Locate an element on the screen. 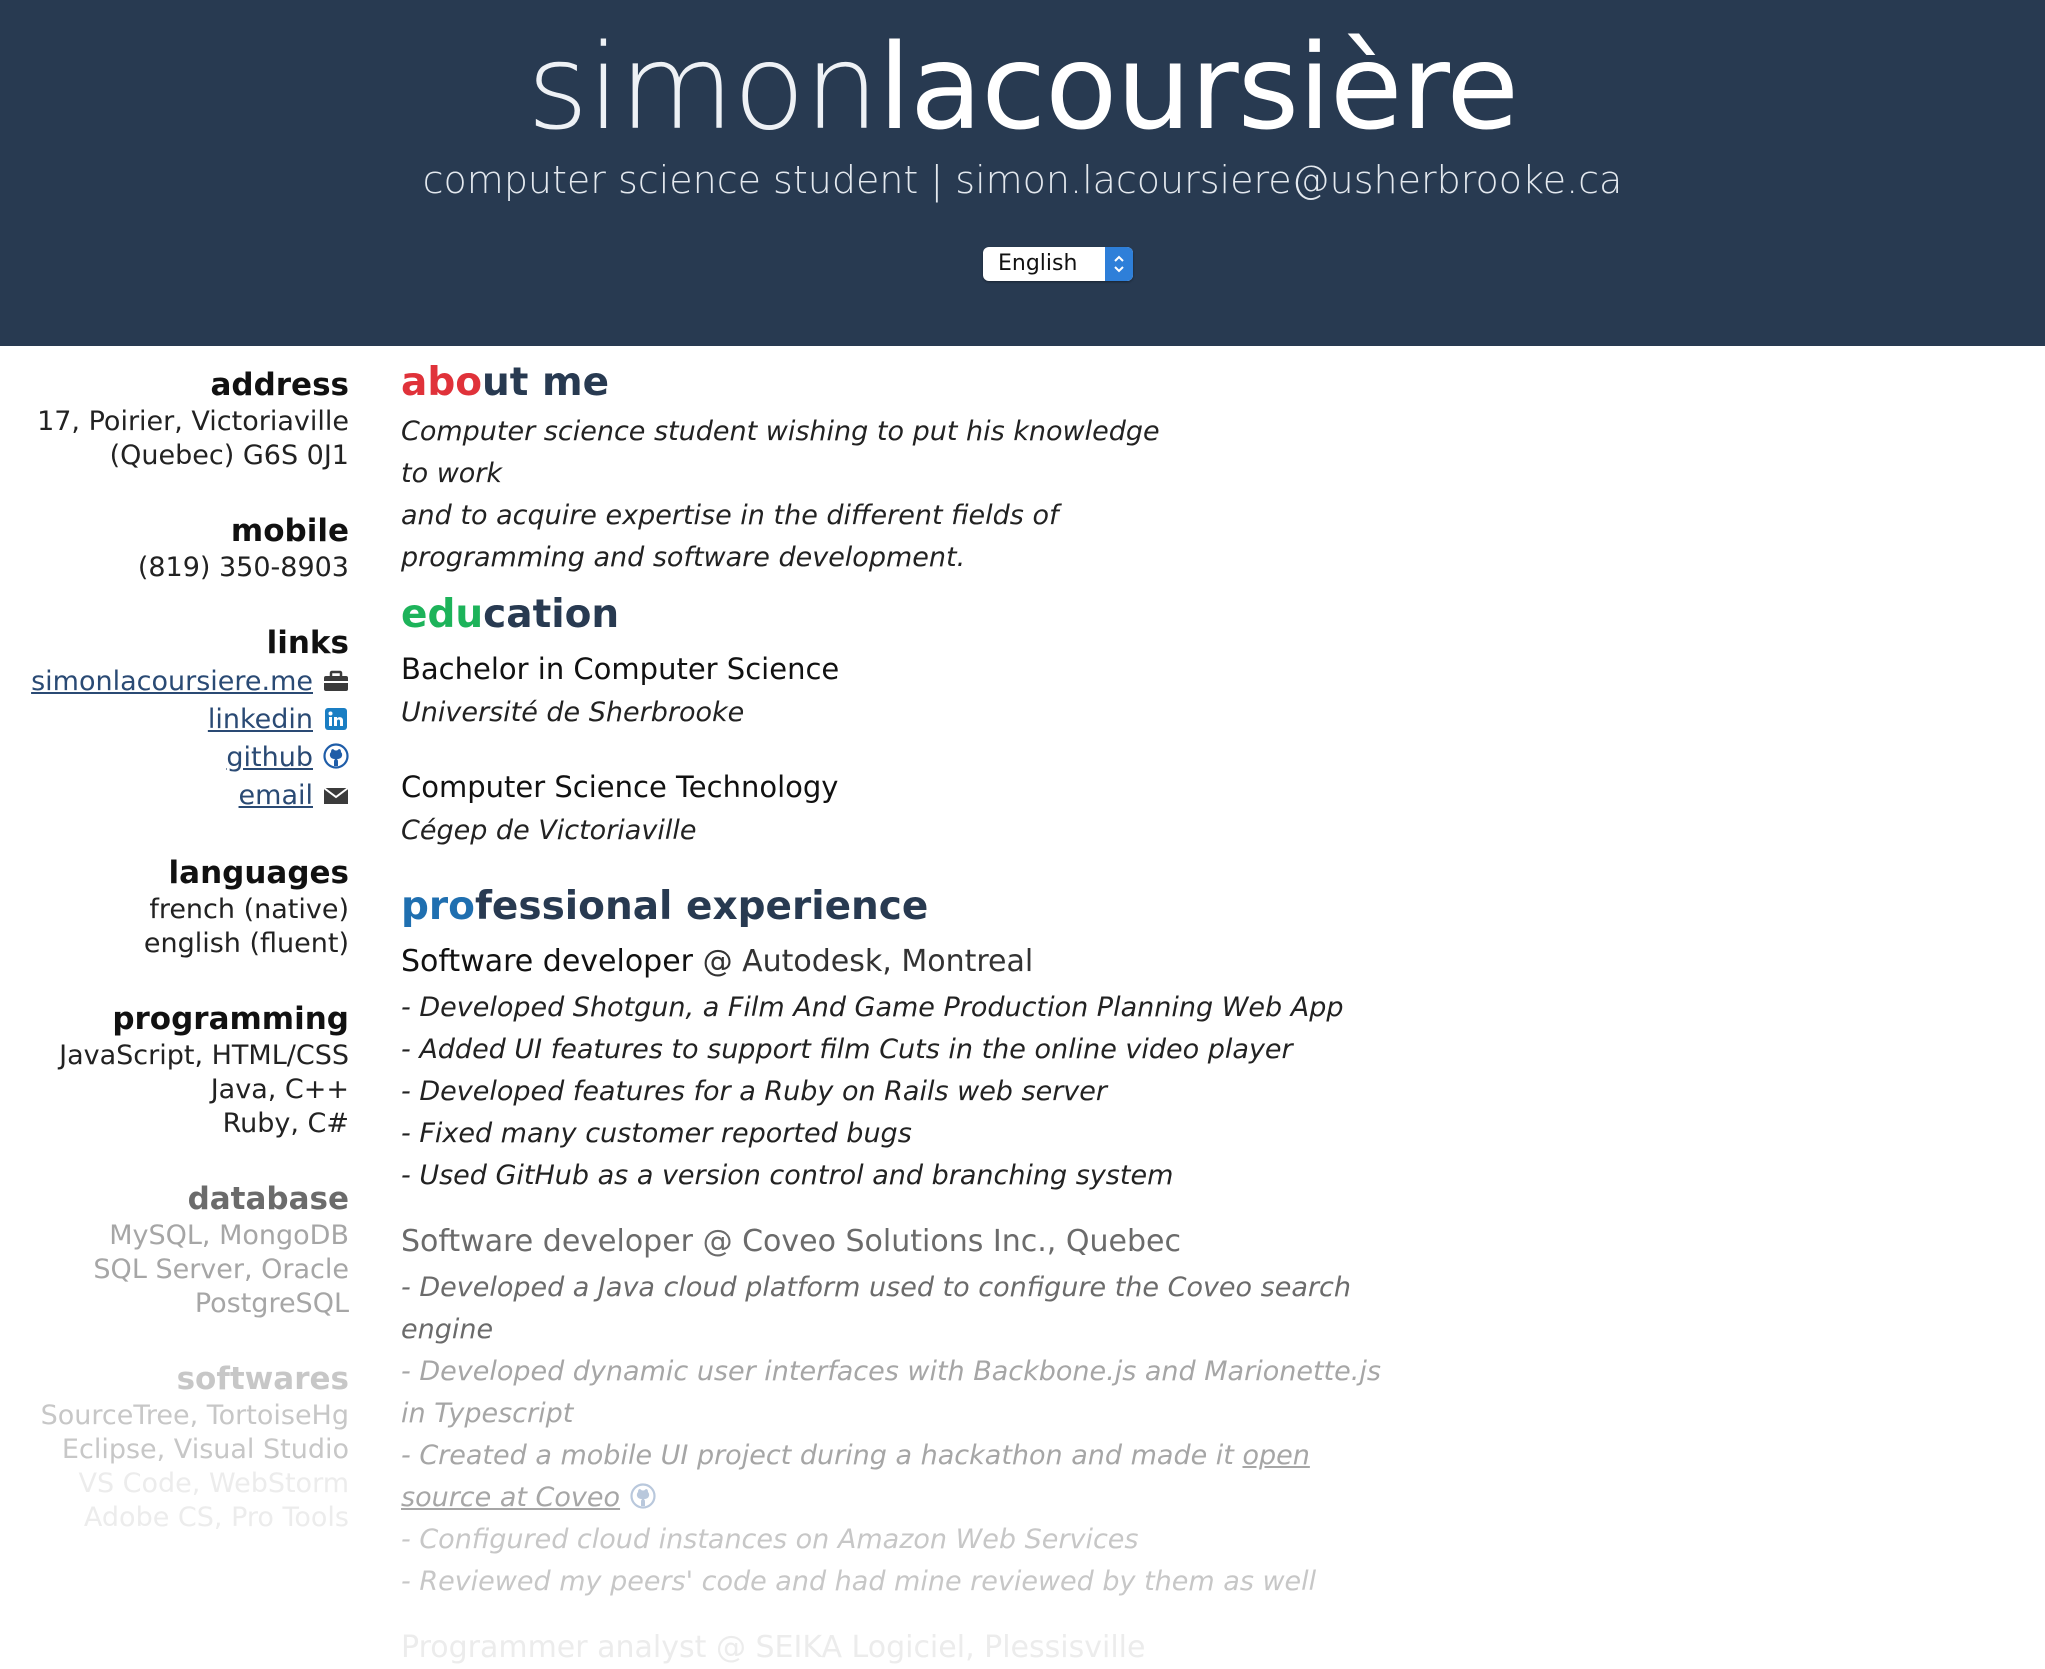 The image size is (2045, 1669). link-email-anchor: email is located at coordinates (276, 795).